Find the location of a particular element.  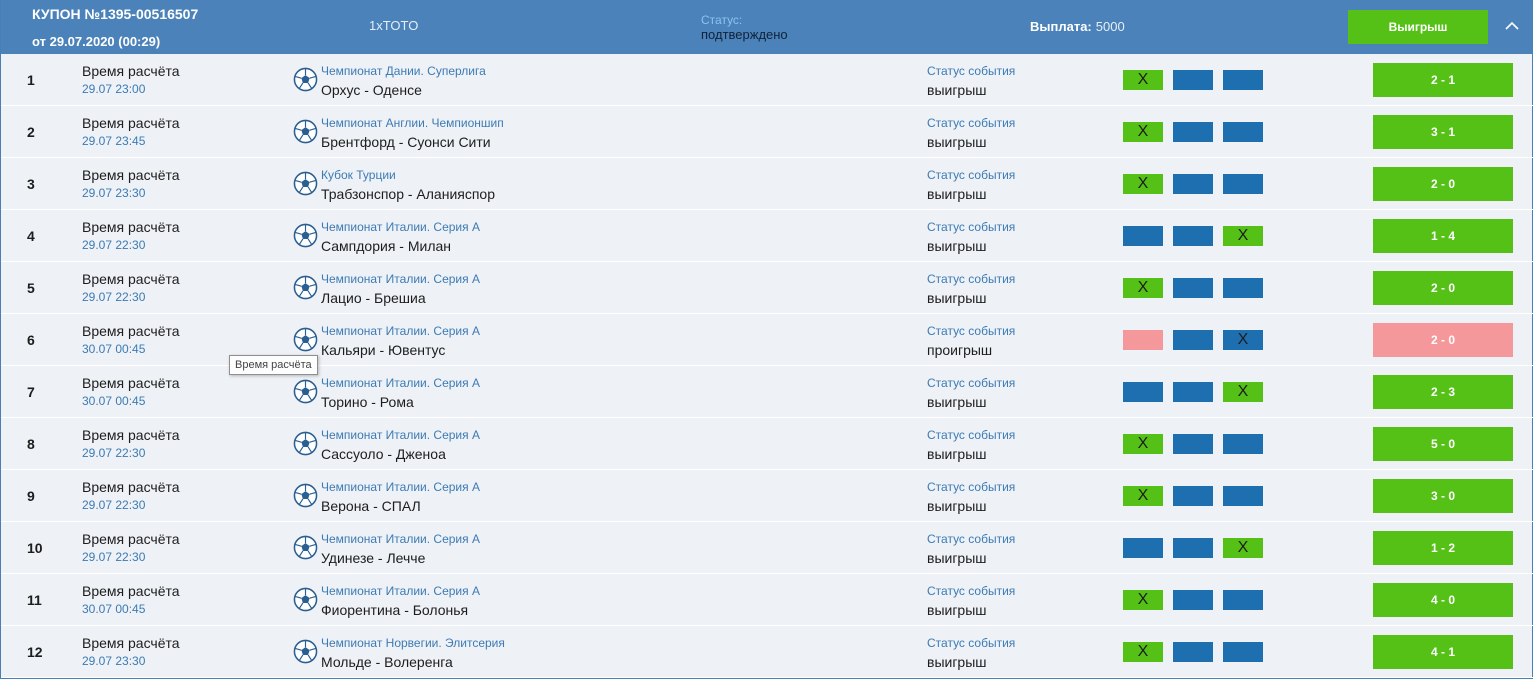

match-name: Лацио - Брешиа is located at coordinates (373, 298).